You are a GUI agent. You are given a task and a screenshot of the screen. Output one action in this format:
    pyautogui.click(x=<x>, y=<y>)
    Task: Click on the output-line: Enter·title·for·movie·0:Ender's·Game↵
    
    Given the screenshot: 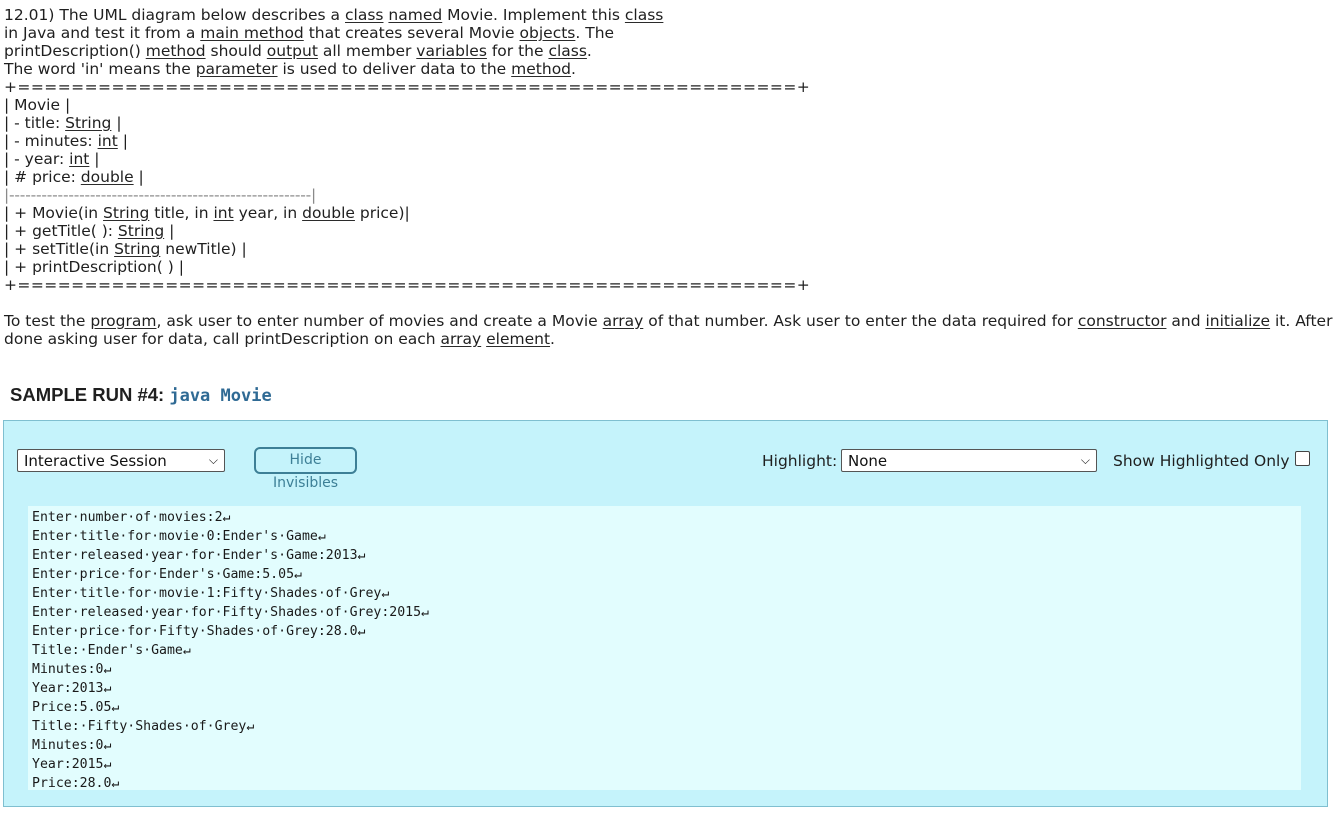 What is the action you would take?
    pyautogui.click(x=179, y=536)
    